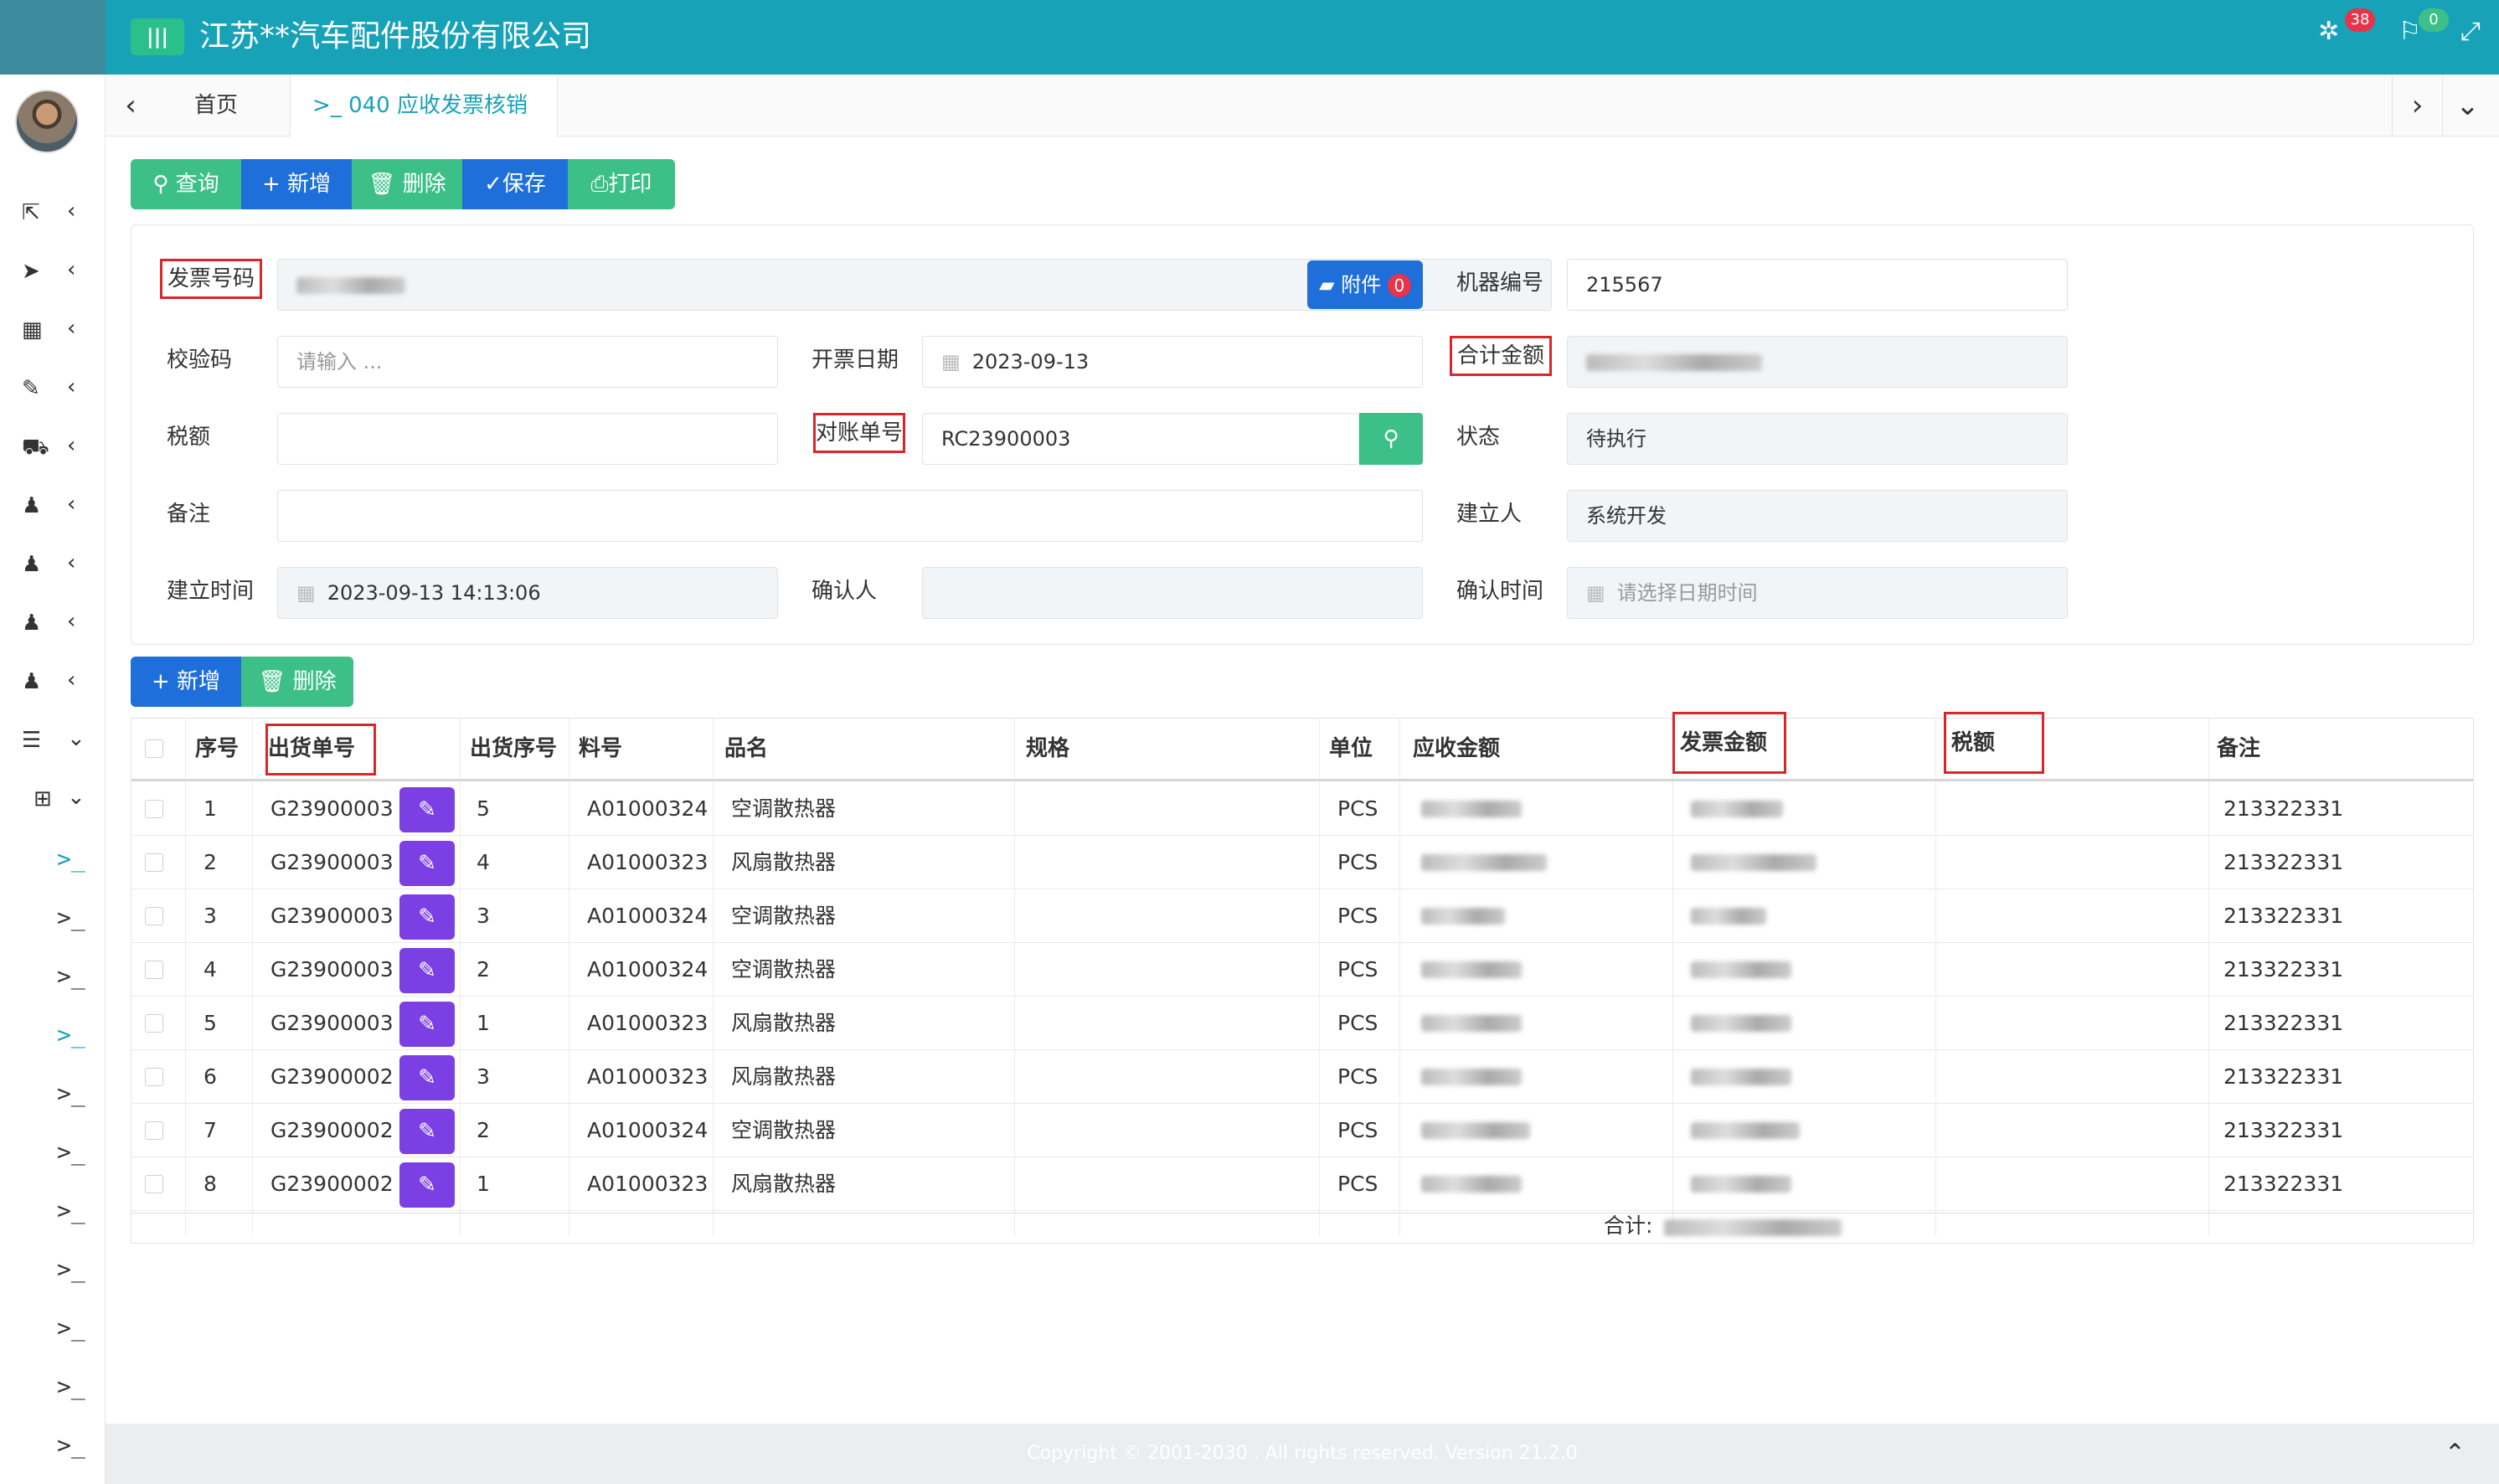 The height and width of the screenshot is (1484, 2499). I want to click on gear-icon: ✲, so click(2329, 31).